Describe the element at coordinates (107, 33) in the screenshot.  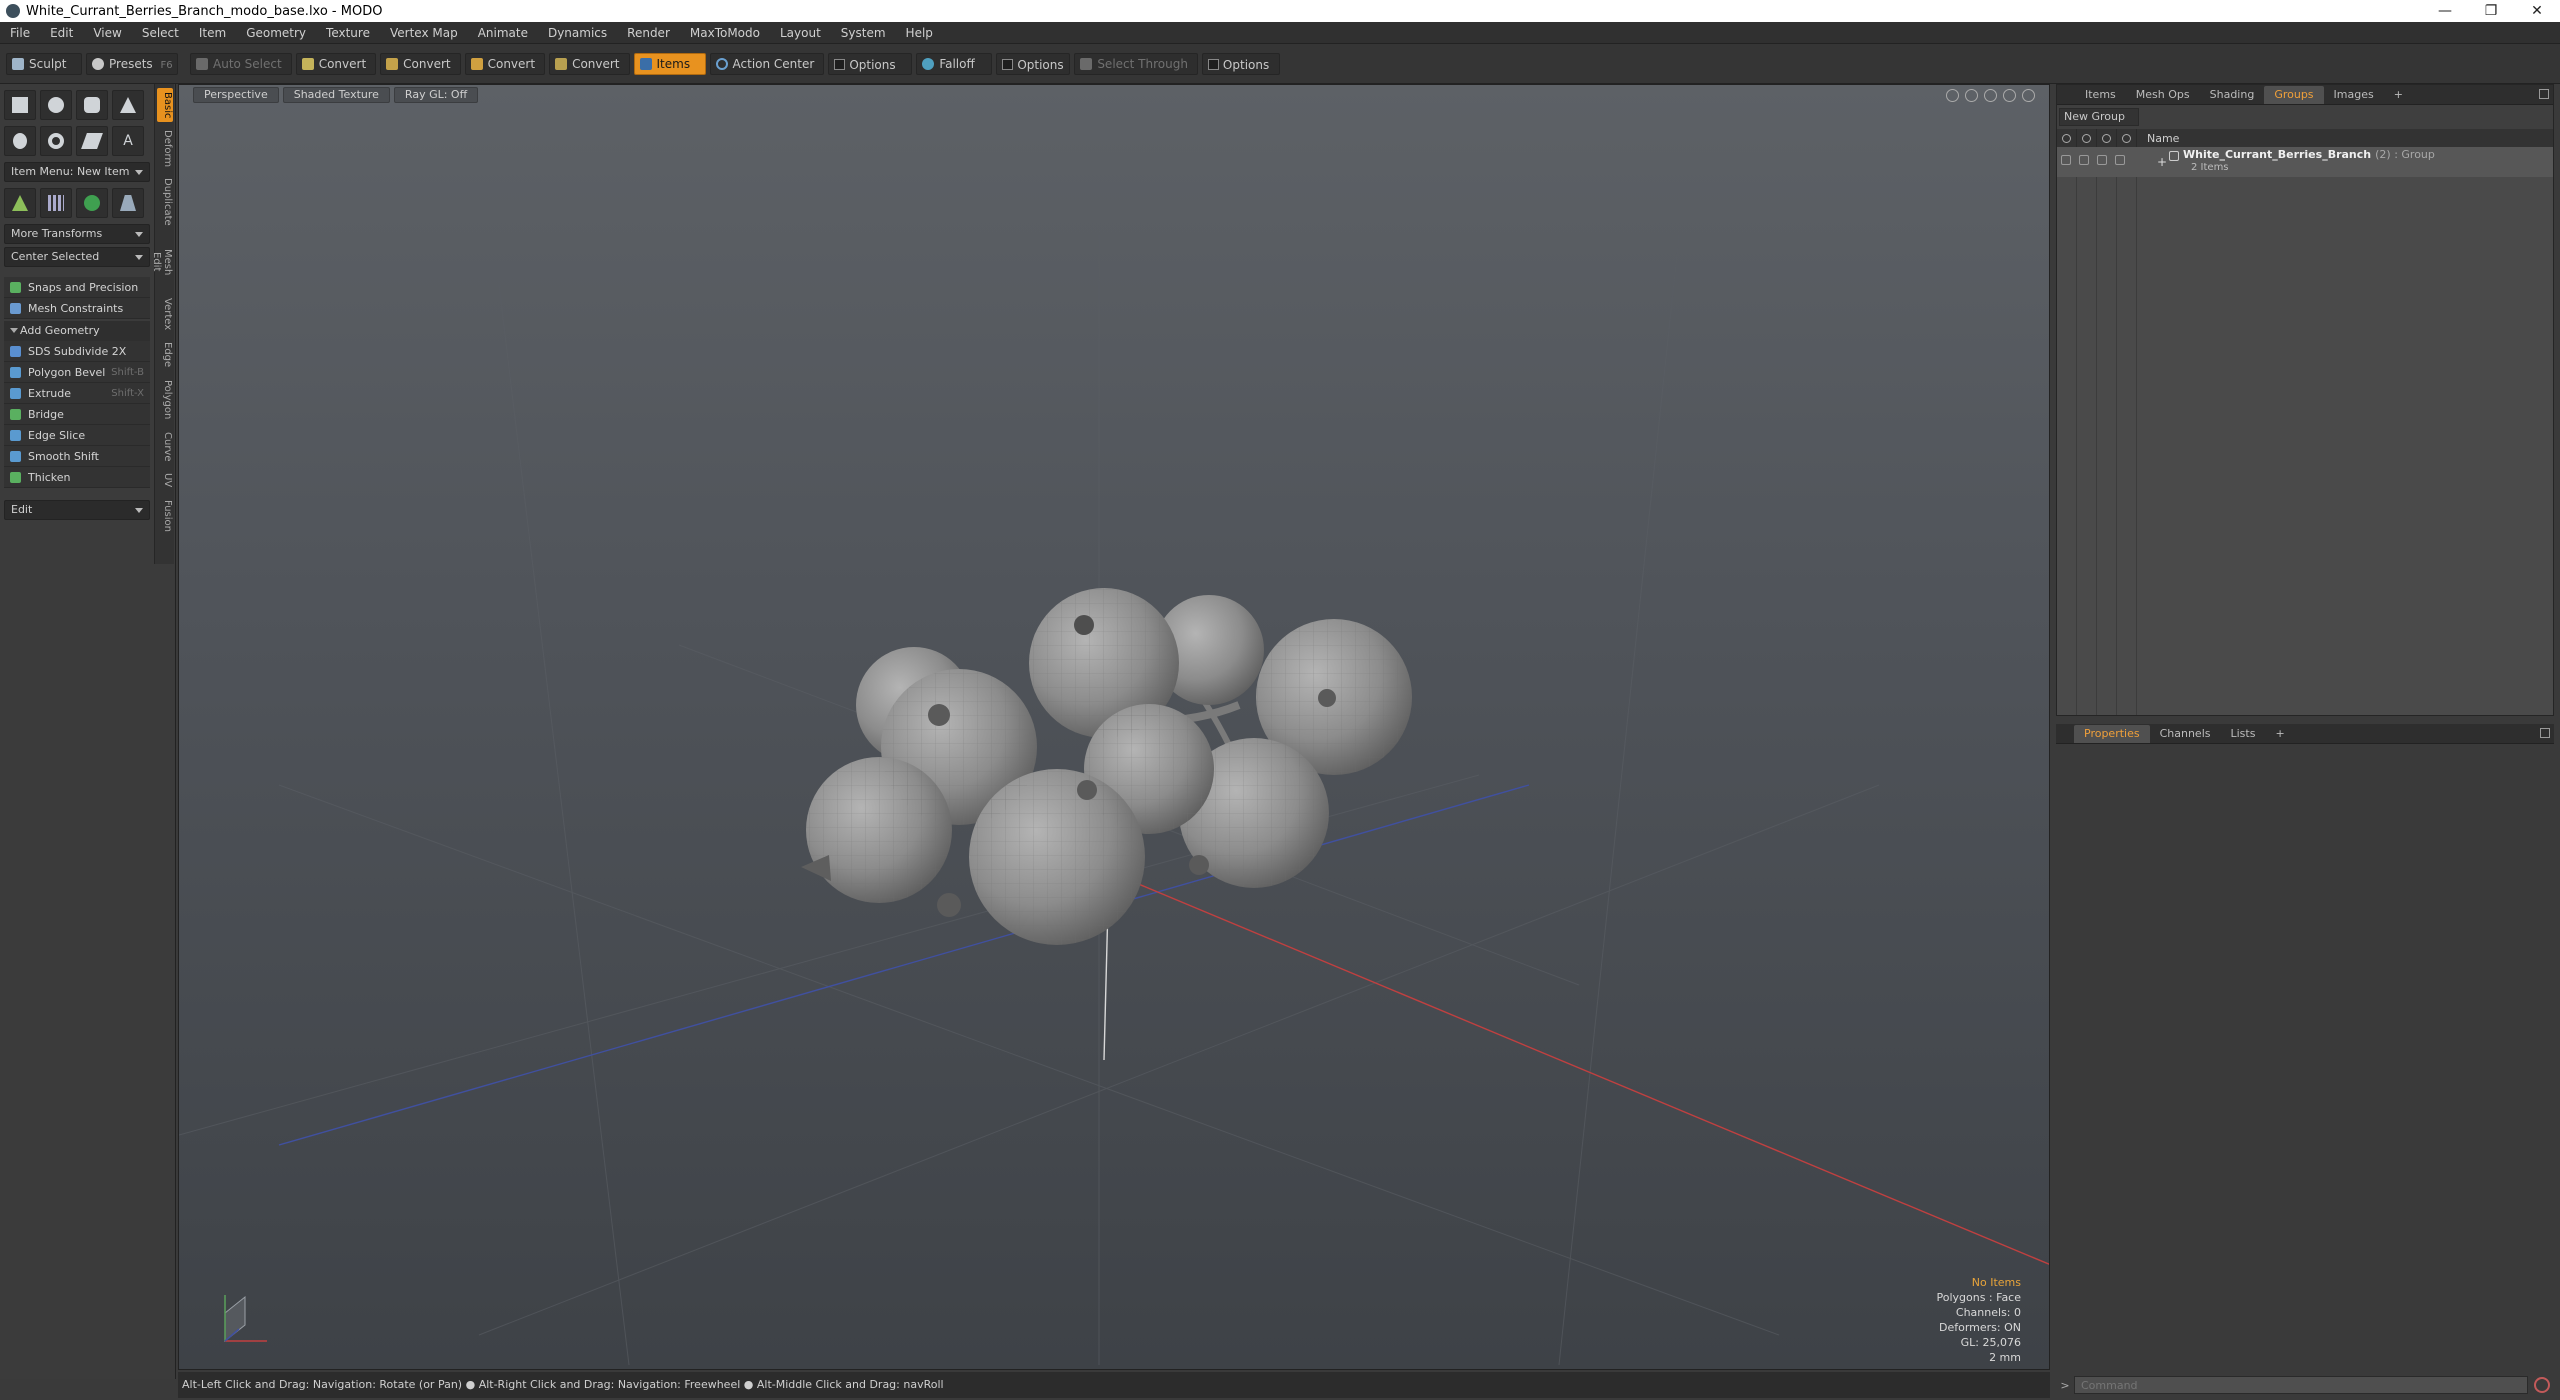
I see `menu-view: View` at that location.